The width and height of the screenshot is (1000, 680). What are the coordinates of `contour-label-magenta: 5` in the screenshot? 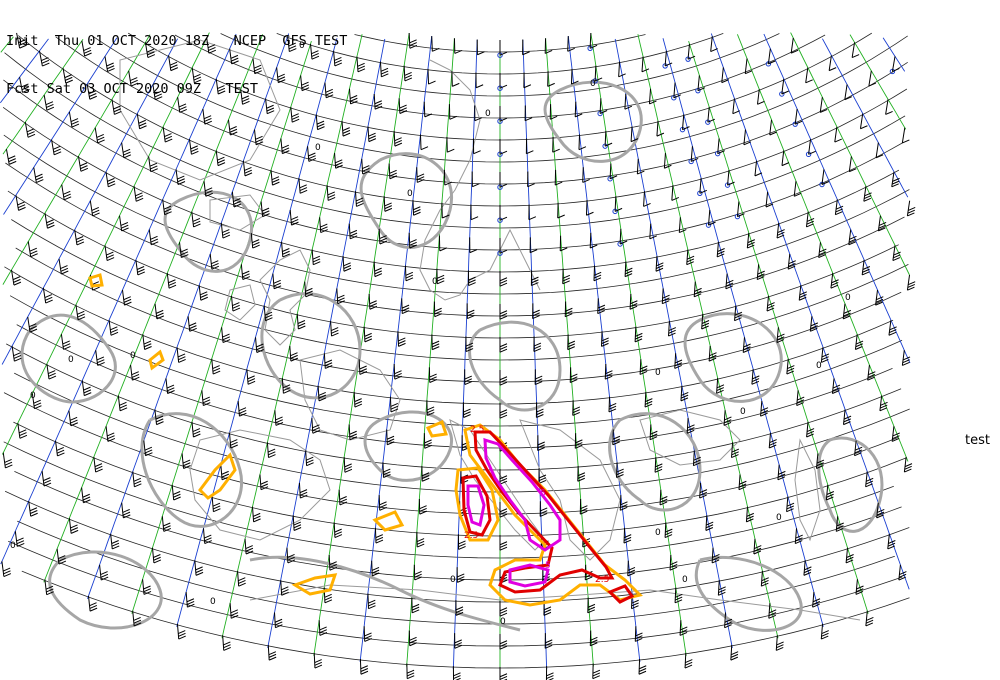 It's located at (548, 566).